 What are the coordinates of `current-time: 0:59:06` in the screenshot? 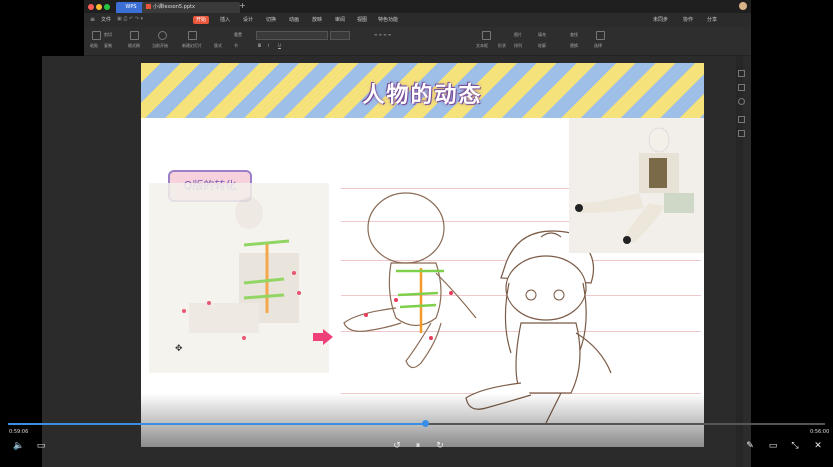 It's located at (19, 432).